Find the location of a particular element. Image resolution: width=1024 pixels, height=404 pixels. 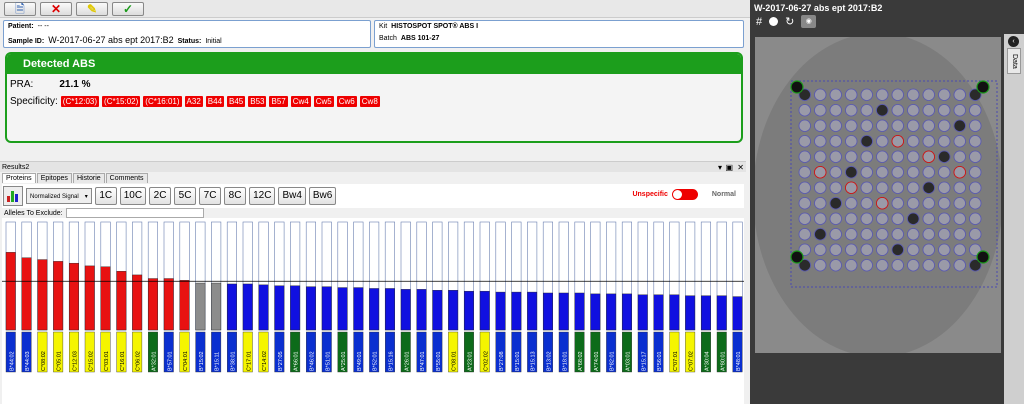

epitope-chip: 5C is located at coordinates (185, 196).